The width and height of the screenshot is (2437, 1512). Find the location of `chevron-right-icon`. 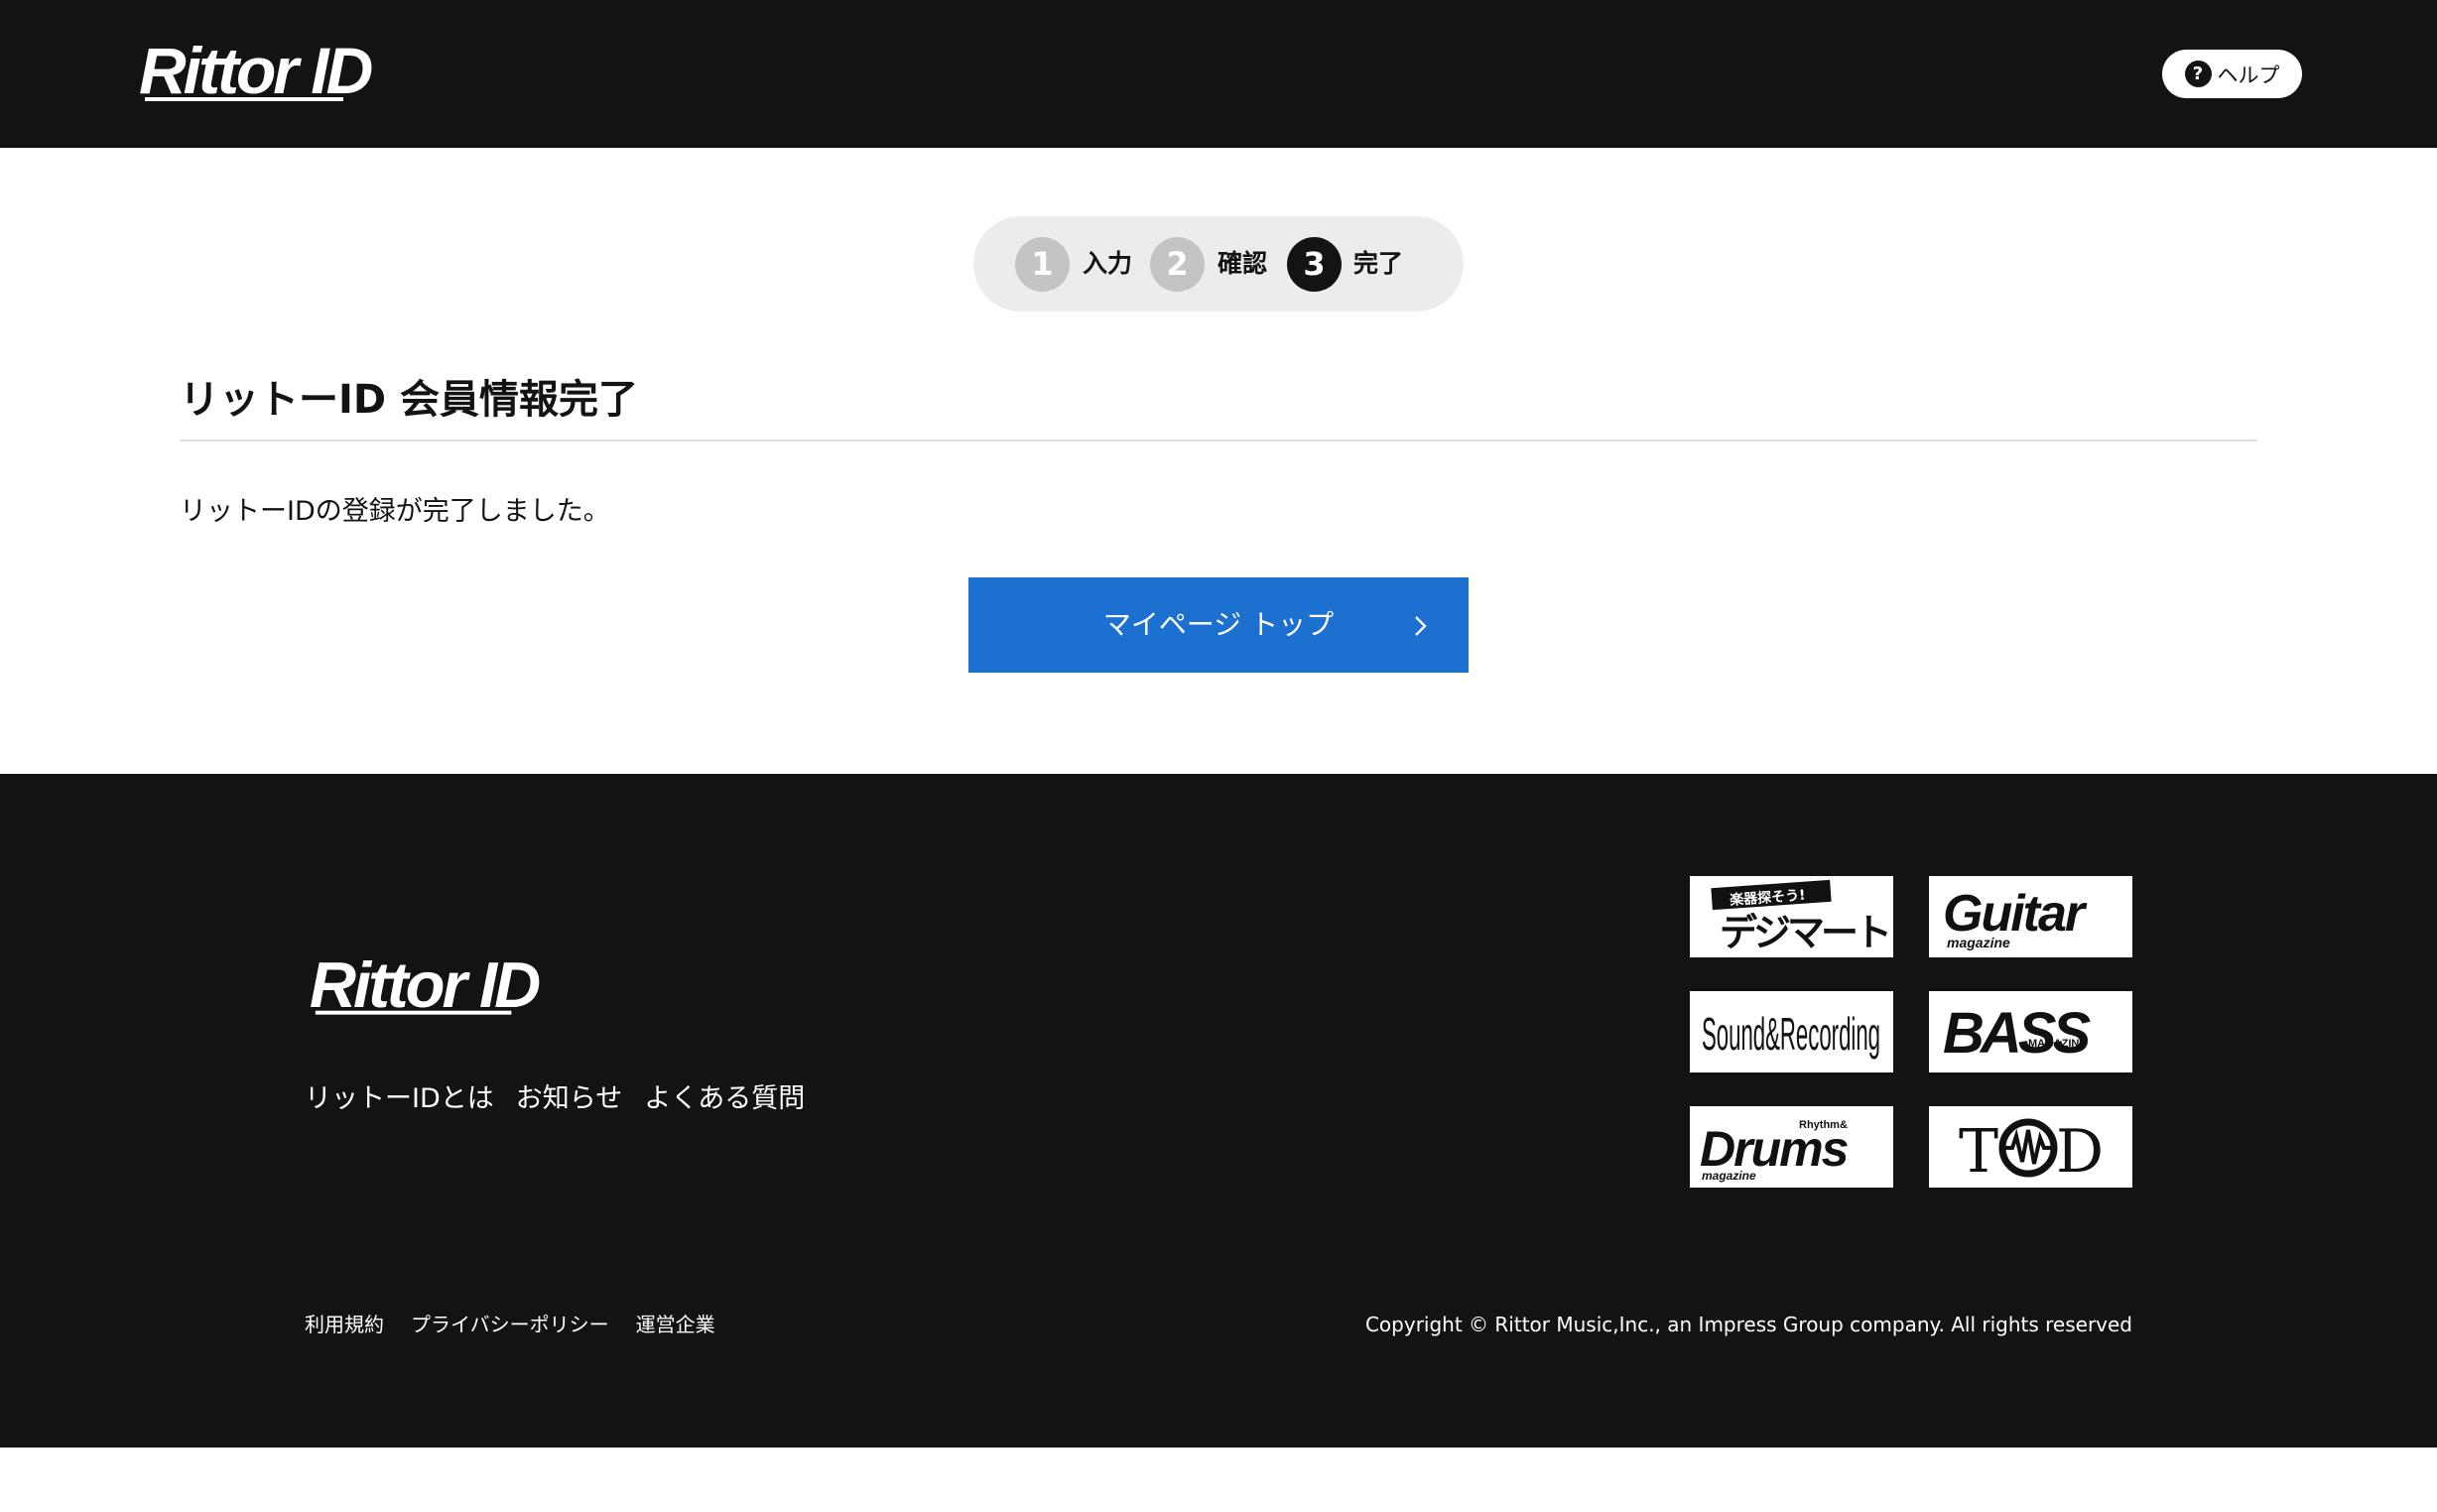

chevron-right-icon is located at coordinates (1421, 626).